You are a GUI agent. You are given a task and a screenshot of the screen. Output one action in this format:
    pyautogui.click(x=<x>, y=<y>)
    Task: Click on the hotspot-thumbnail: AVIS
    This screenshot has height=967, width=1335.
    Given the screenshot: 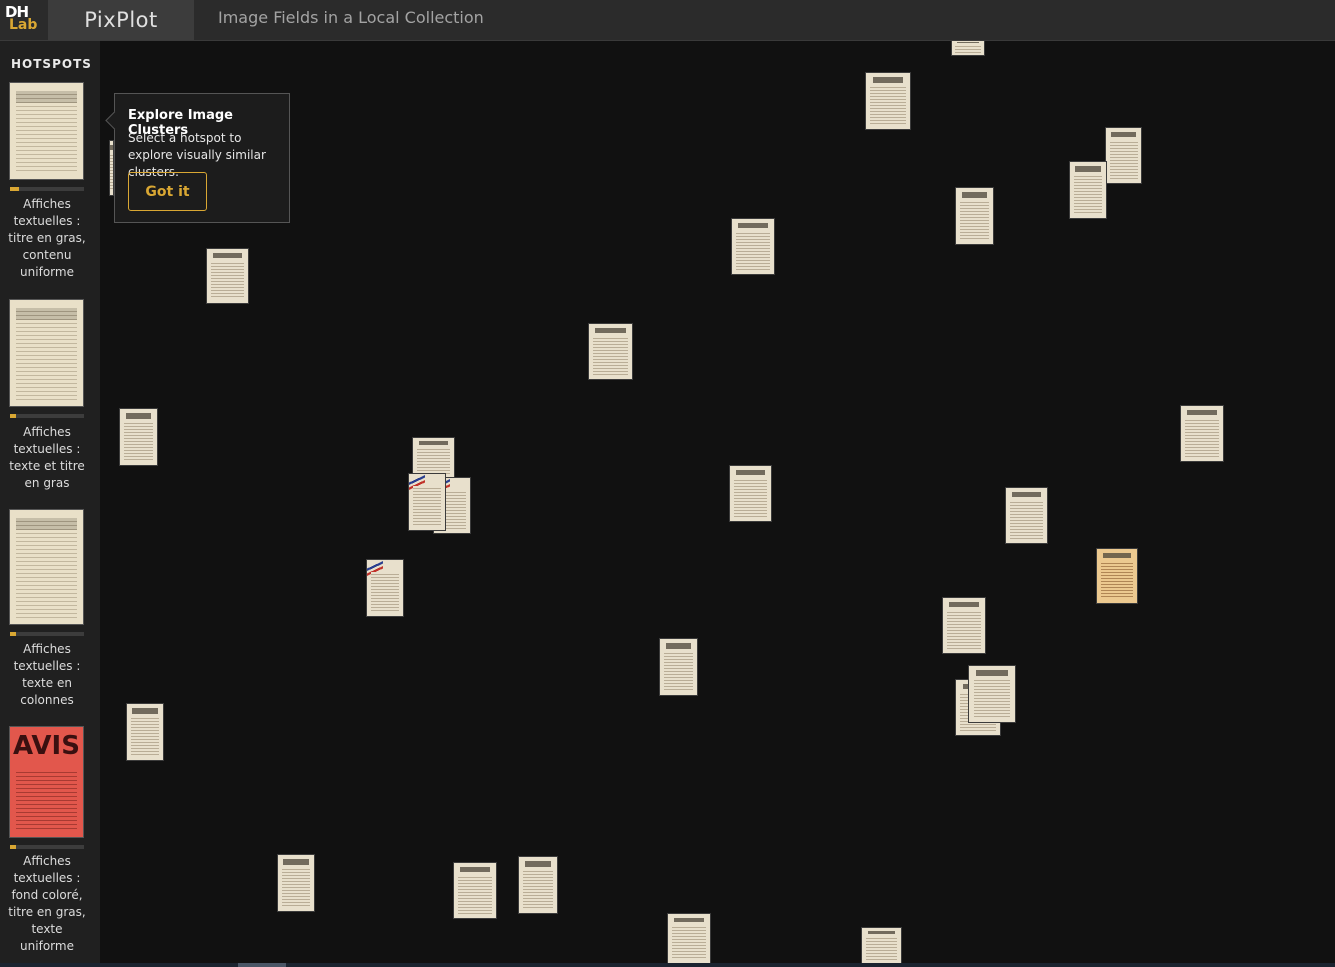 What is the action you would take?
    pyautogui.click(x=46, y=782)
    